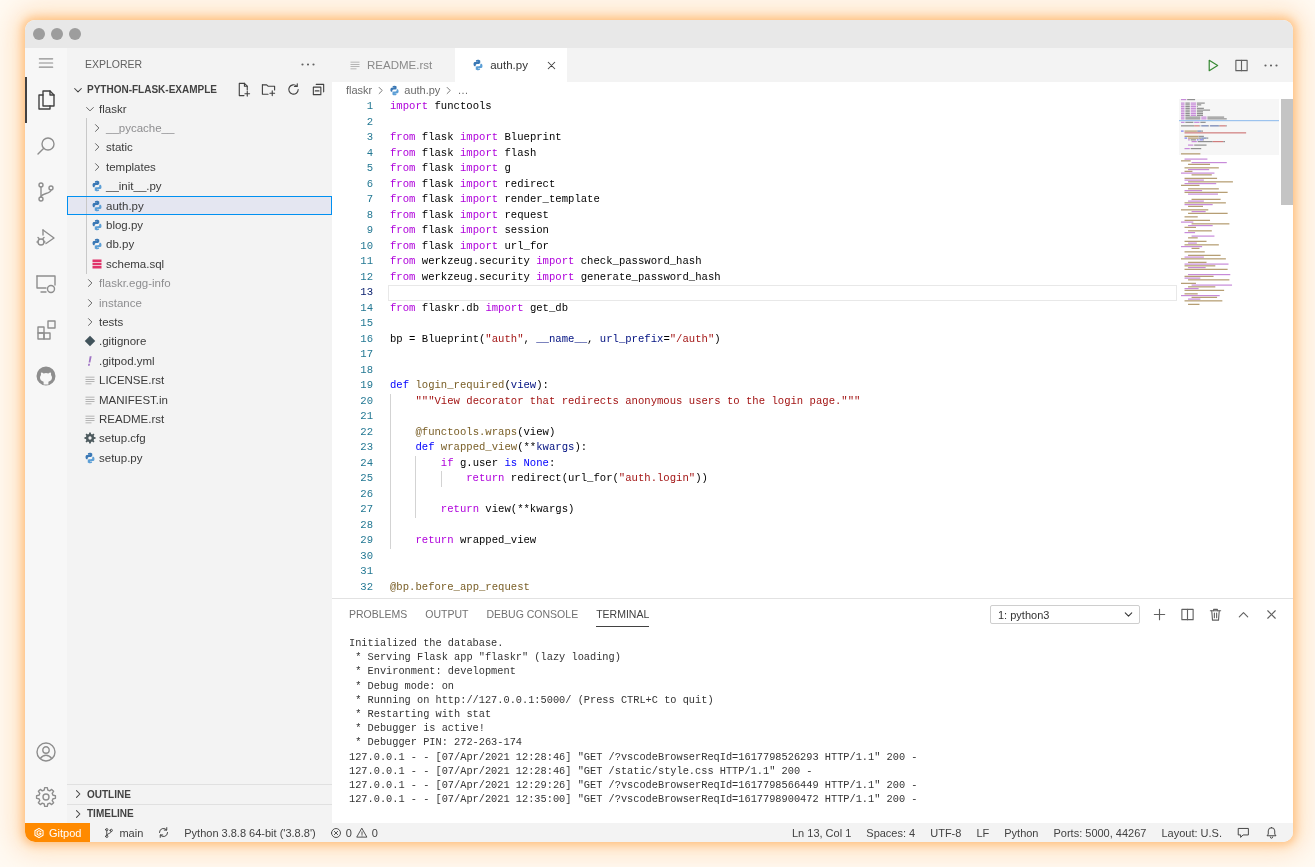 The width and height of the screenshot is (1315, 867). Describe the element at coordinates (633, 785) in the screenshot. I see `terminal-line: 127.0.0.1 - - [07/Apr/2021 12:29:26] "GET /?vscodeBrowserReqId=1617798566449 HTTP/1.1" 200 -` at that location.